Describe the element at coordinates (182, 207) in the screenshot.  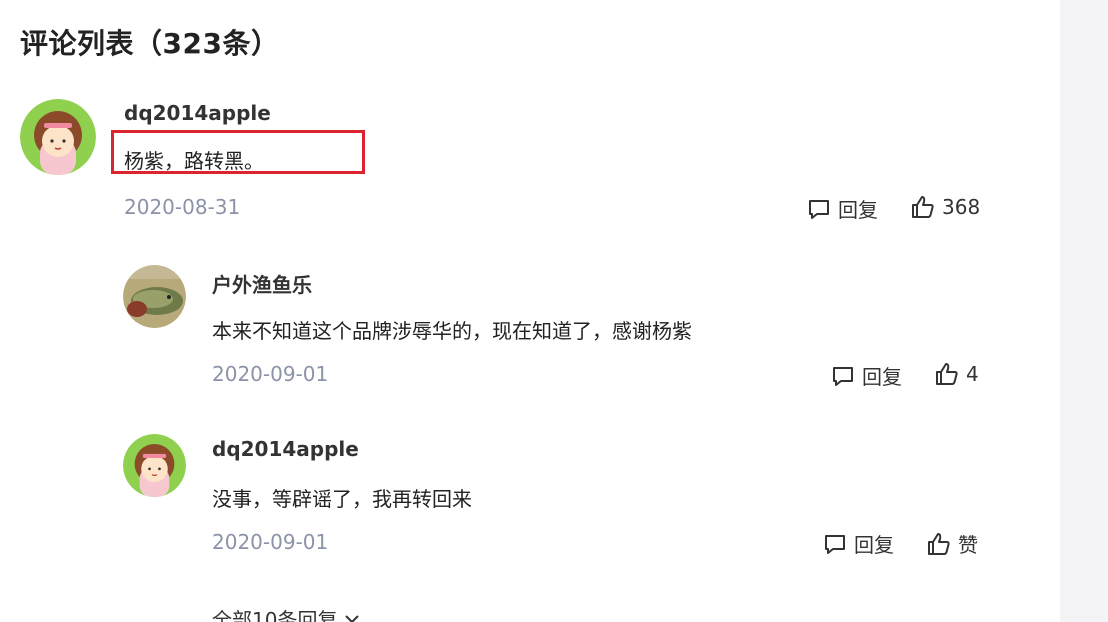
I see `comment-date: 2020-08-31` at that location.